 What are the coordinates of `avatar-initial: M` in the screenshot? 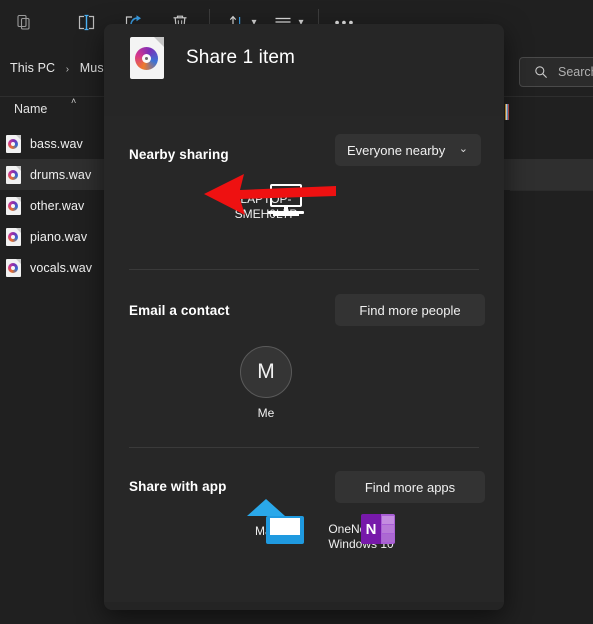 It's located at (266, 371).